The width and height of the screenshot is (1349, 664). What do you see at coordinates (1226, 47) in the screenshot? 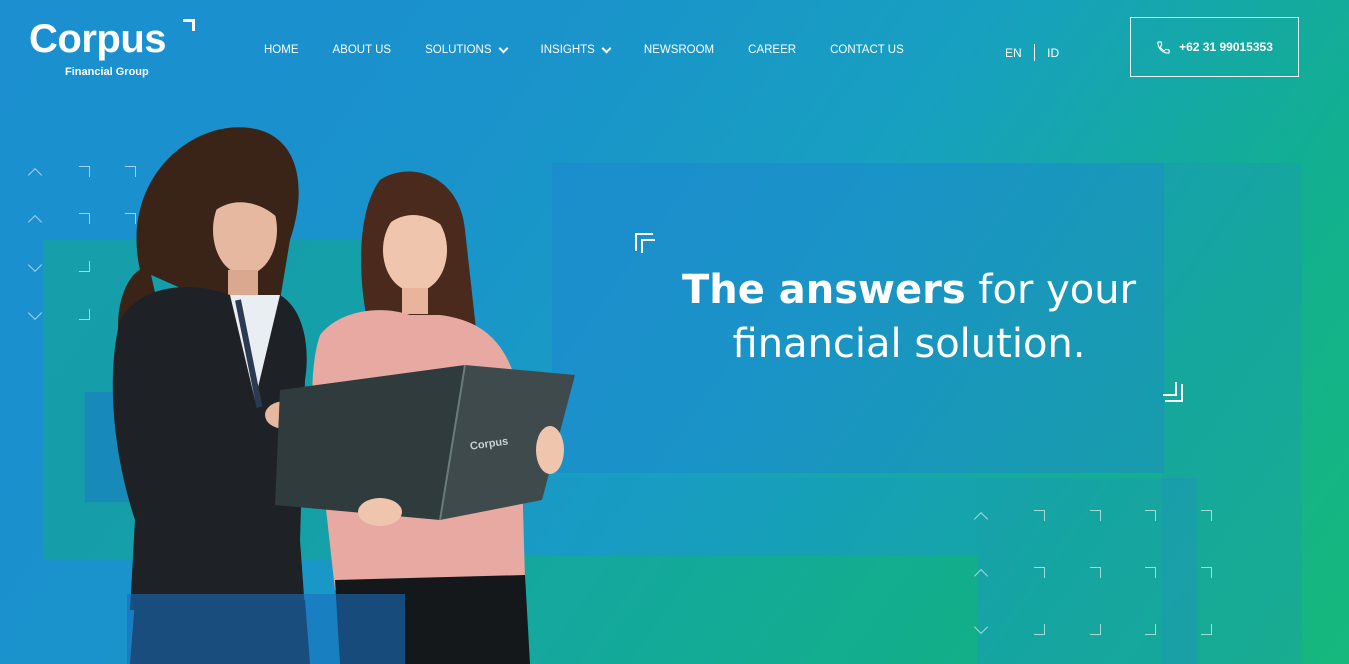
I see `phone-number: +62 31 99015353` at bounding box center [1226, 47].